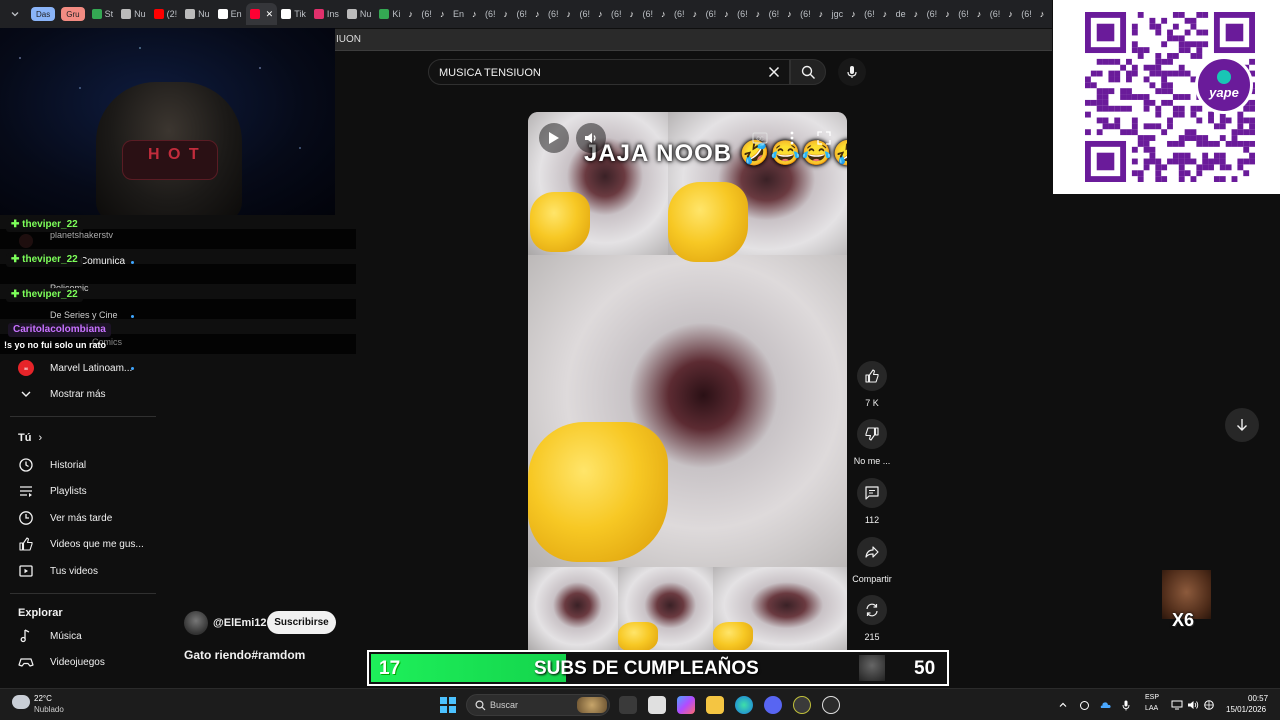 Image resolution: width=1280 pixels, height=720 pixels. Describe the element at coordinates (852, 72) in the screenshot. I see `voice-search-button` at that location.